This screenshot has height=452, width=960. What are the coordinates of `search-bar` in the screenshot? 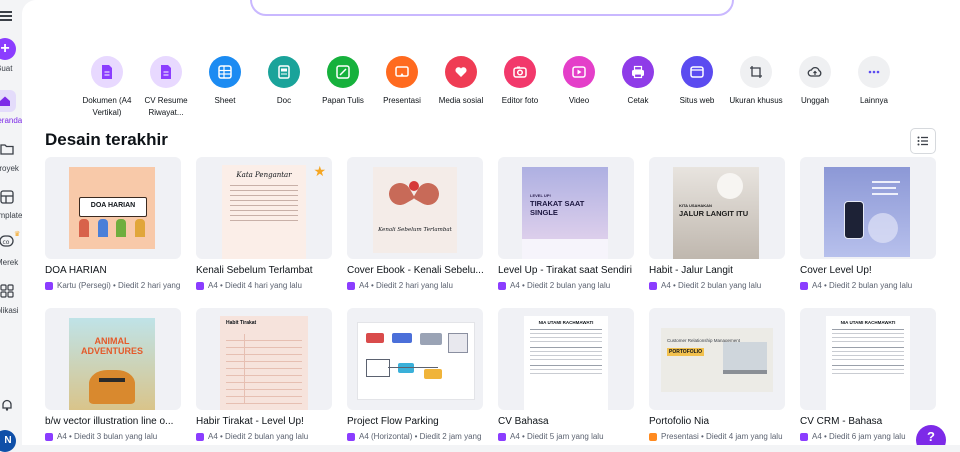 It's located at (492, 8).